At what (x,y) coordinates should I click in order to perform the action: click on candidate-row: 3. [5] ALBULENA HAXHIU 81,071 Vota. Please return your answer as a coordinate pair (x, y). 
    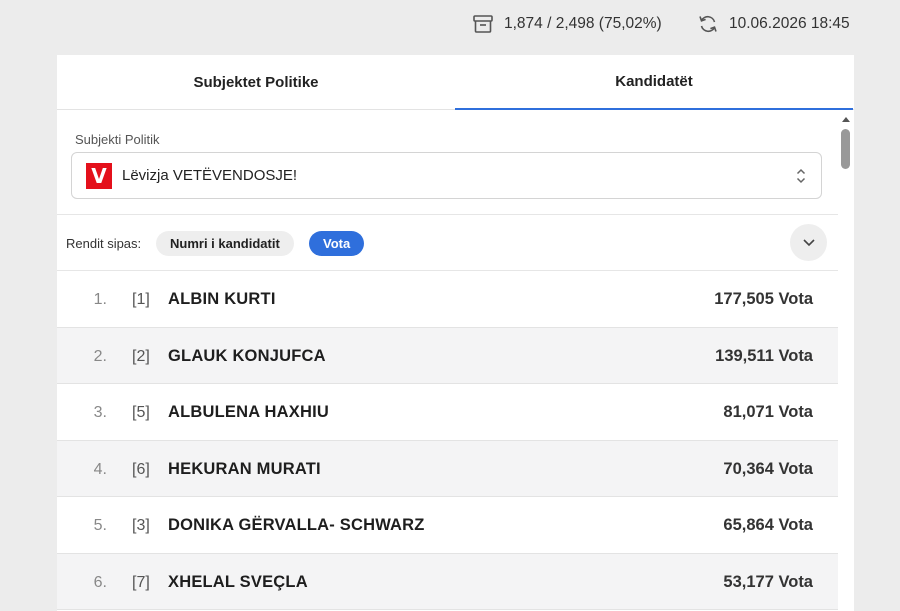
    Looking at the image, I should click on (447, 412).